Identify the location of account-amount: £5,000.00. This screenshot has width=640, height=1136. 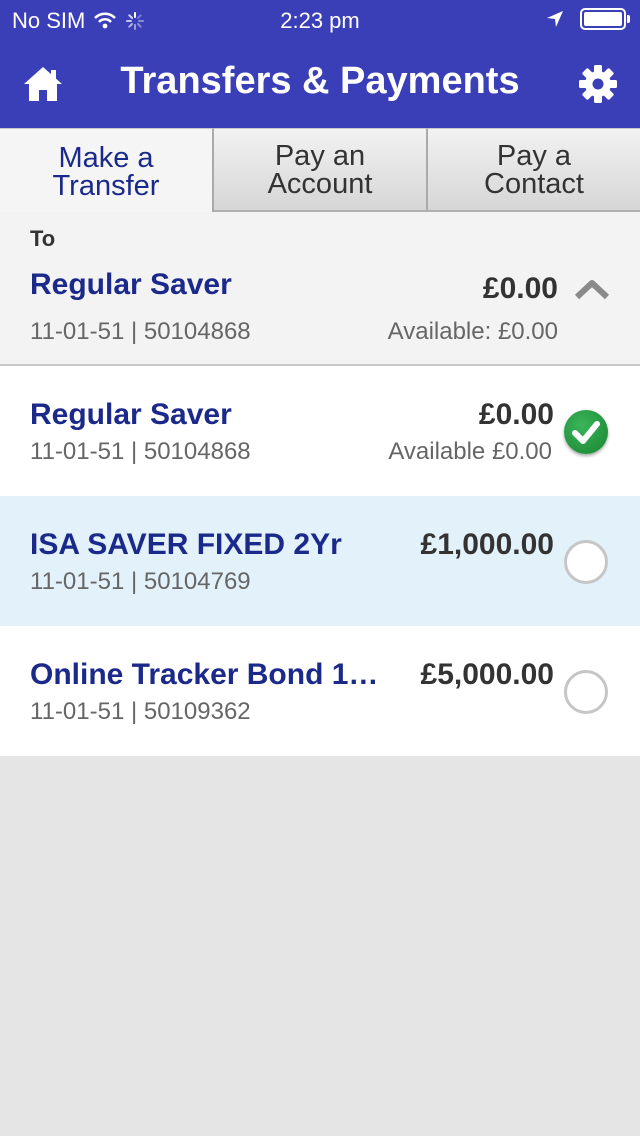
(487, 674).